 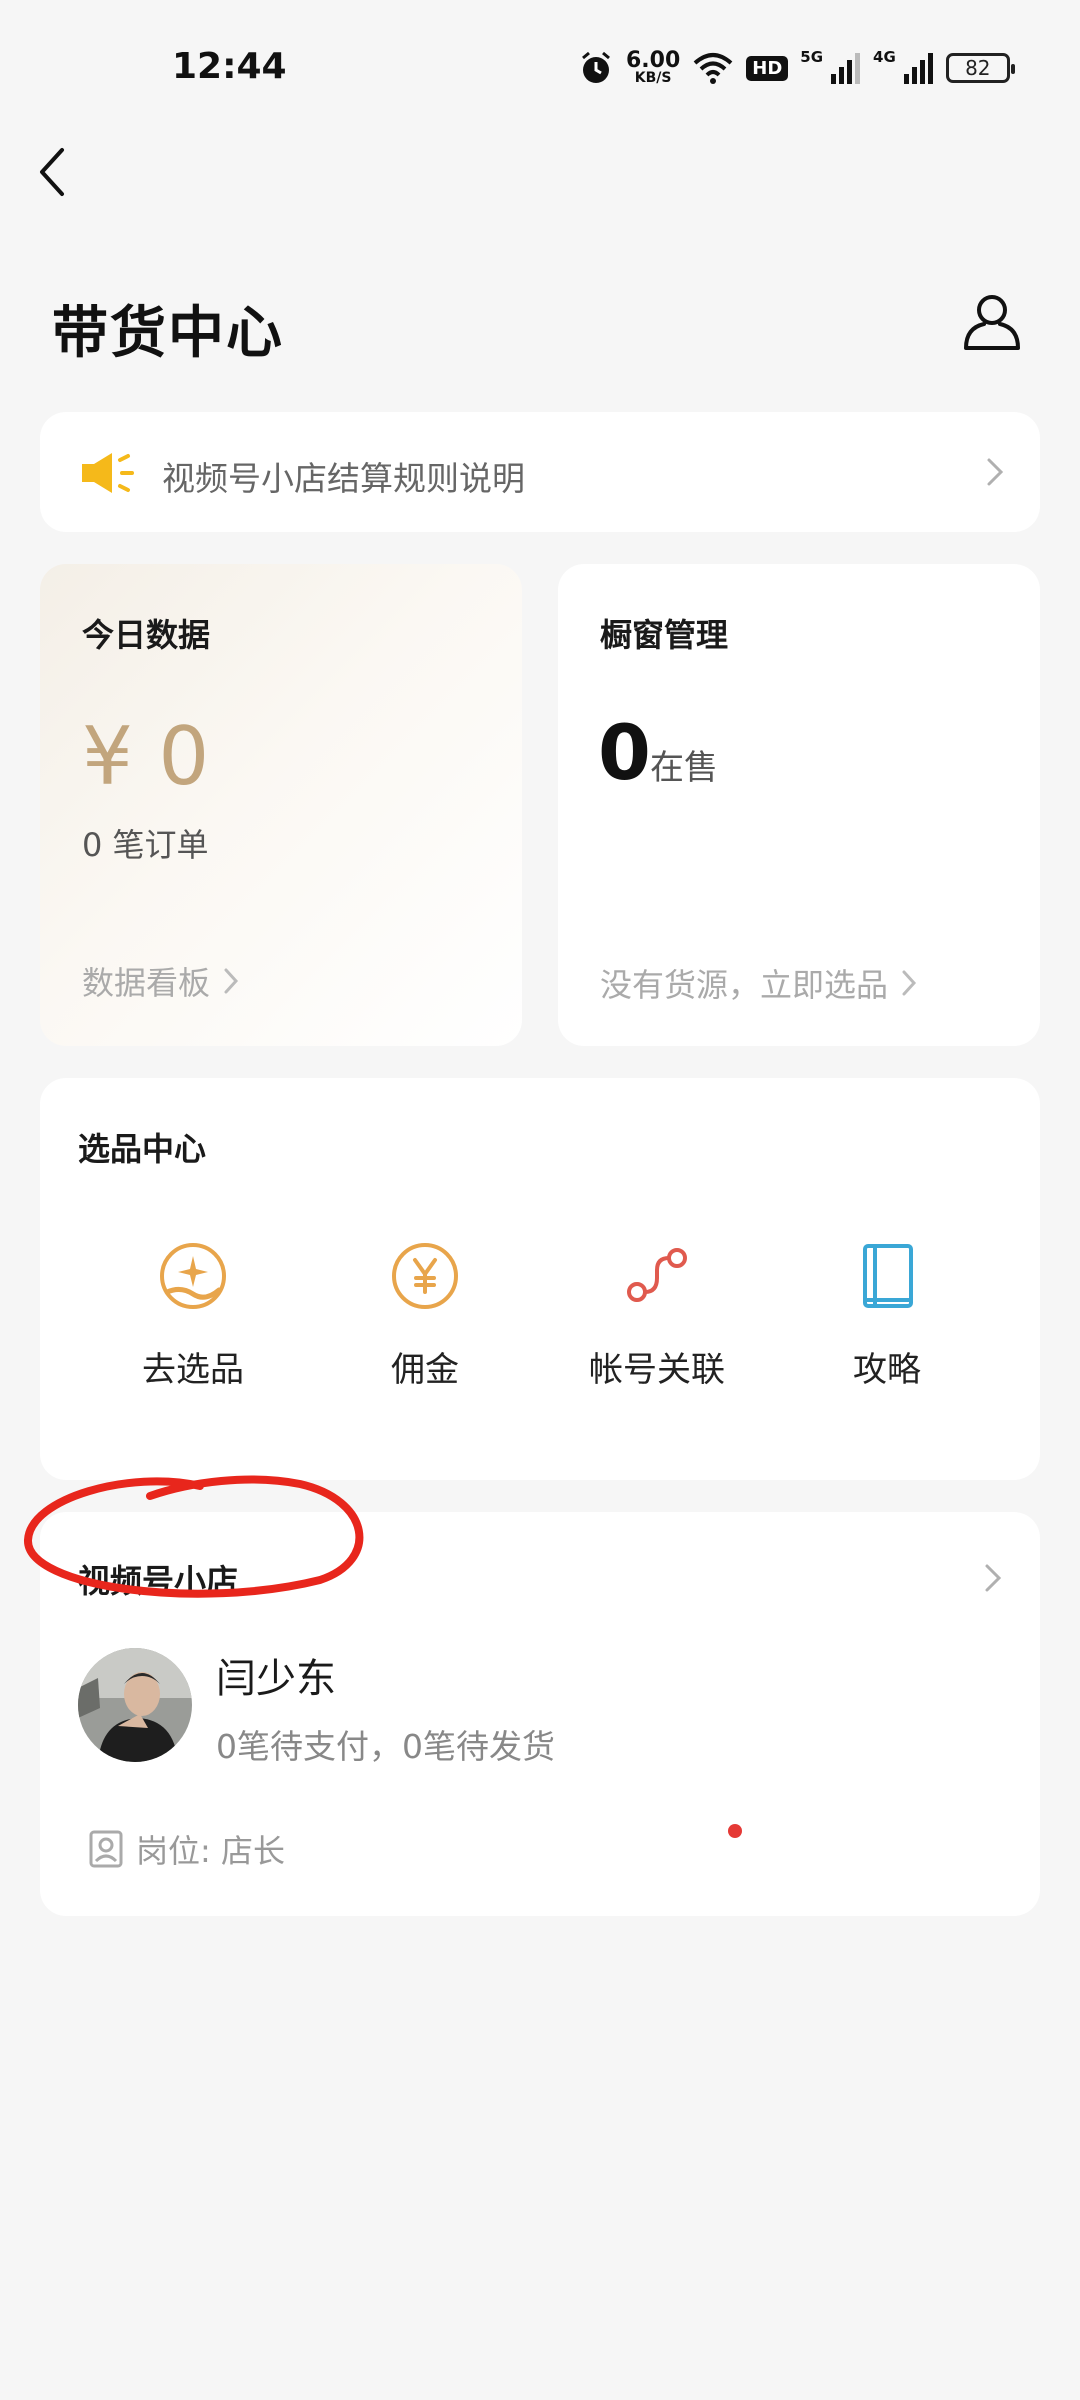 I want to click on hd-badge: HD, so click(x=767, y=68).